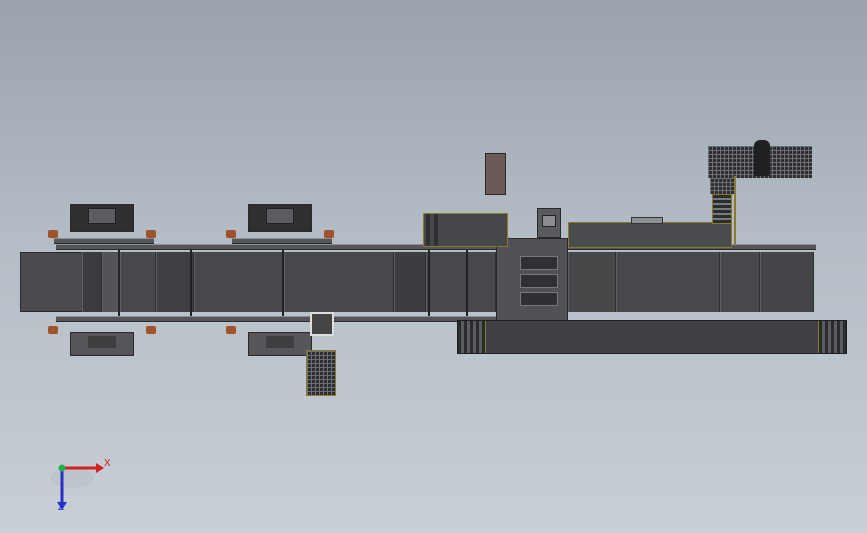  I want to click on x-axis-arrow-icon, so click(100, 468).